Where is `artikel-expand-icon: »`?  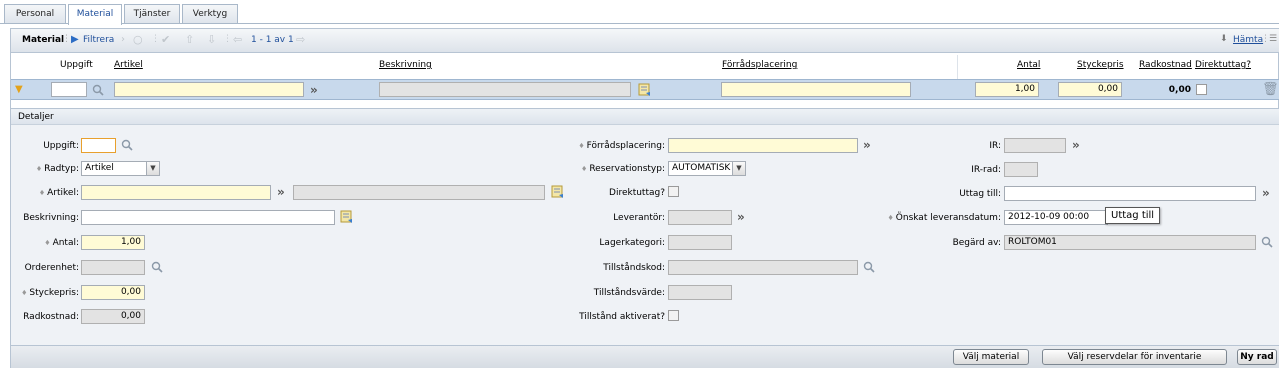 artikel-expand-icon: » is located at coordinates (281, 192).